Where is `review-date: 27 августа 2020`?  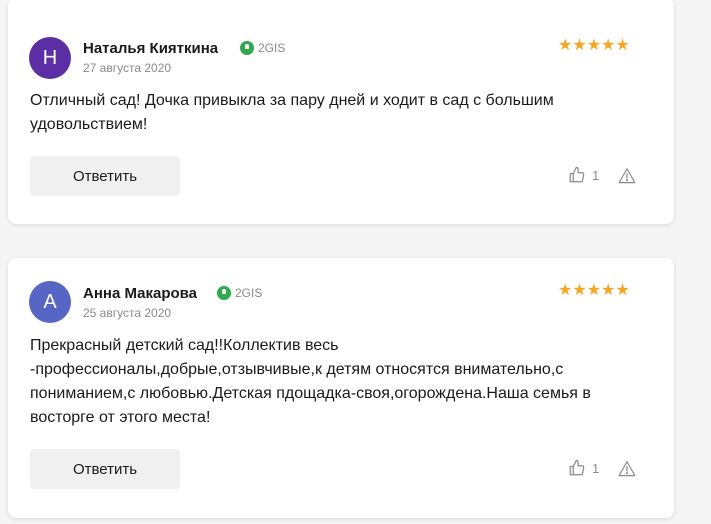
review-date: 27 августа 2020 is located at coordinates (127, 68).